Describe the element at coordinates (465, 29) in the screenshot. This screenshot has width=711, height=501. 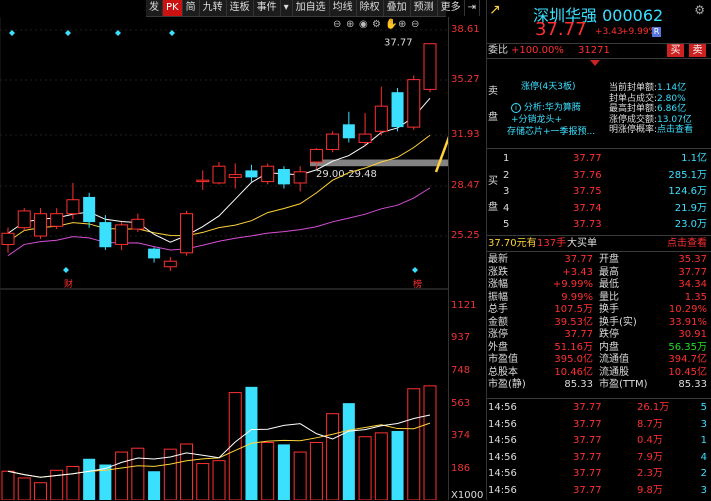
I see `price-tick-label: 38.61` at that location.